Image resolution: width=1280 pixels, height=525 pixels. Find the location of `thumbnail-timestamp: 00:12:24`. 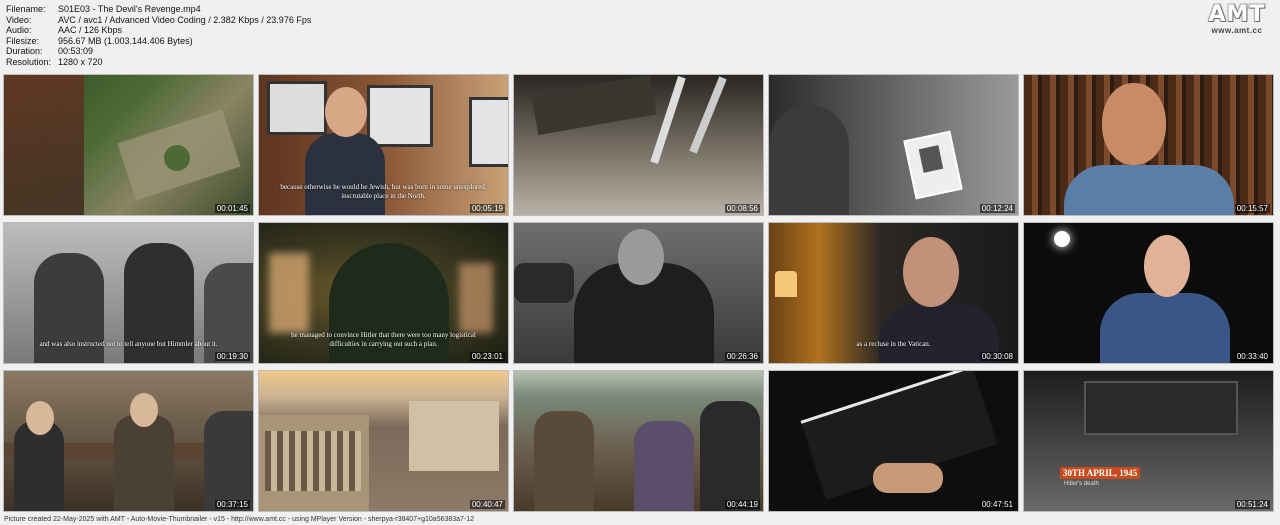

thumbnail-timestamp: 00:12:24 is located at coordinates (997, 208).